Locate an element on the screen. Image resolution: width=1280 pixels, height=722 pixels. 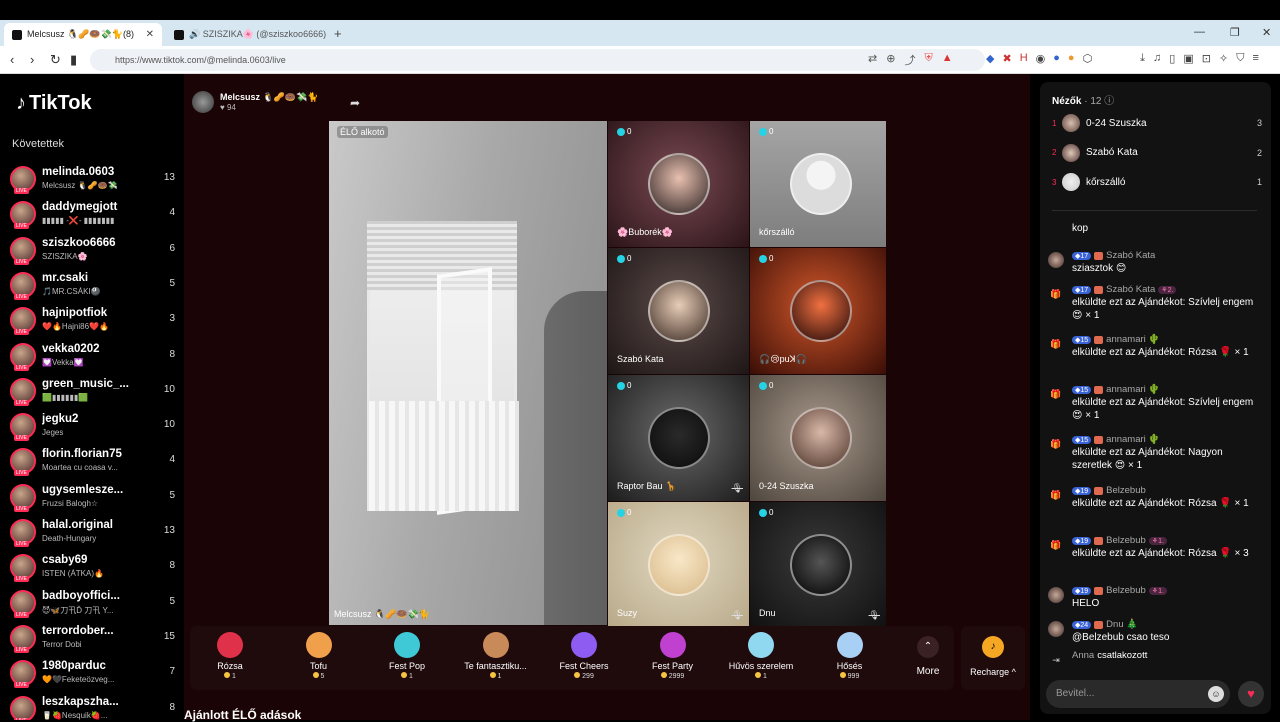
heart-icon: ♥ is located at coordinates (1251, 694).